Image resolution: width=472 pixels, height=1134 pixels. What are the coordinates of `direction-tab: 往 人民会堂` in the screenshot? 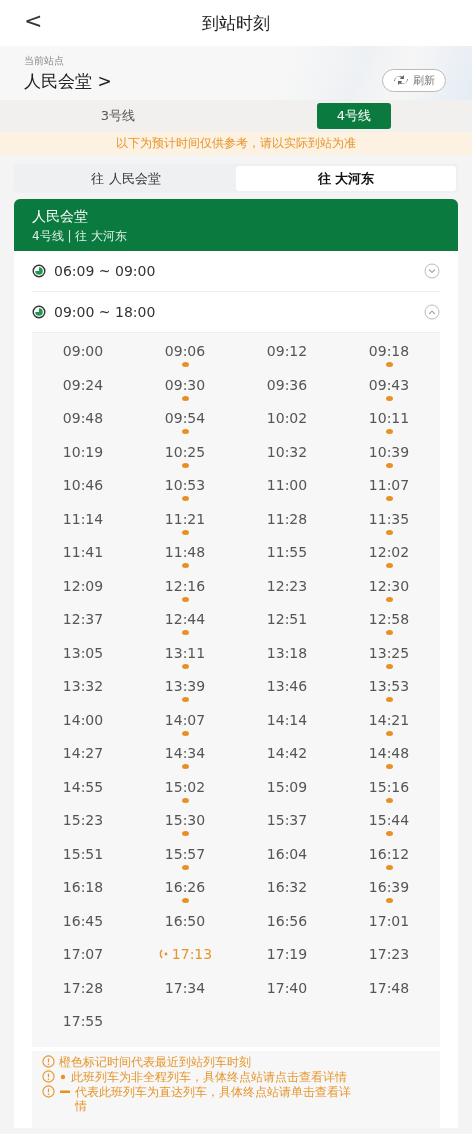 It's located at (126, 178).